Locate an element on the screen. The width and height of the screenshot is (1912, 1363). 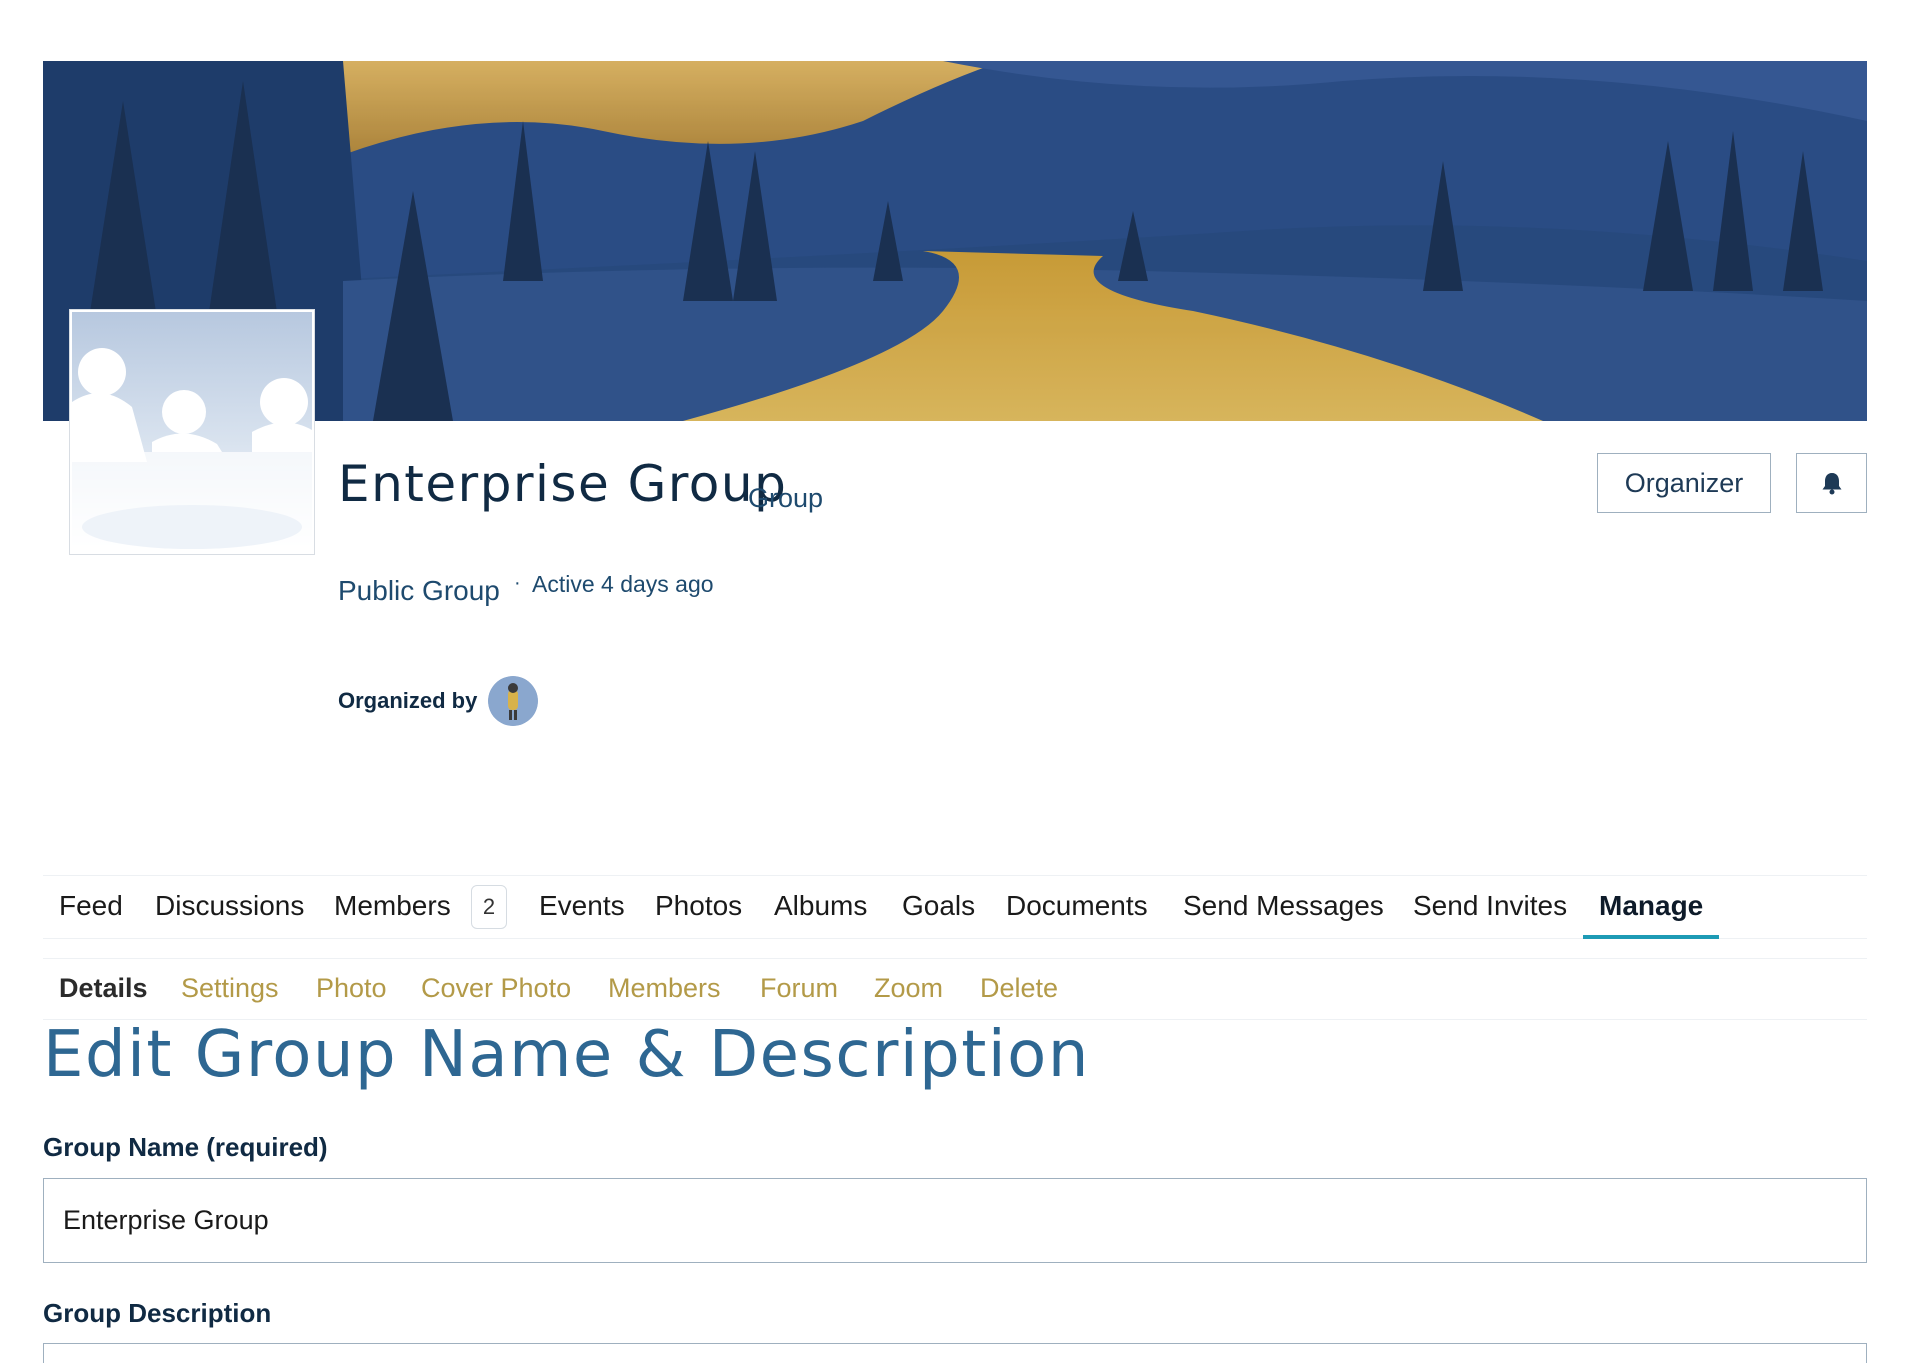
nav-photos: Photos is located at coordinates (698, 906).